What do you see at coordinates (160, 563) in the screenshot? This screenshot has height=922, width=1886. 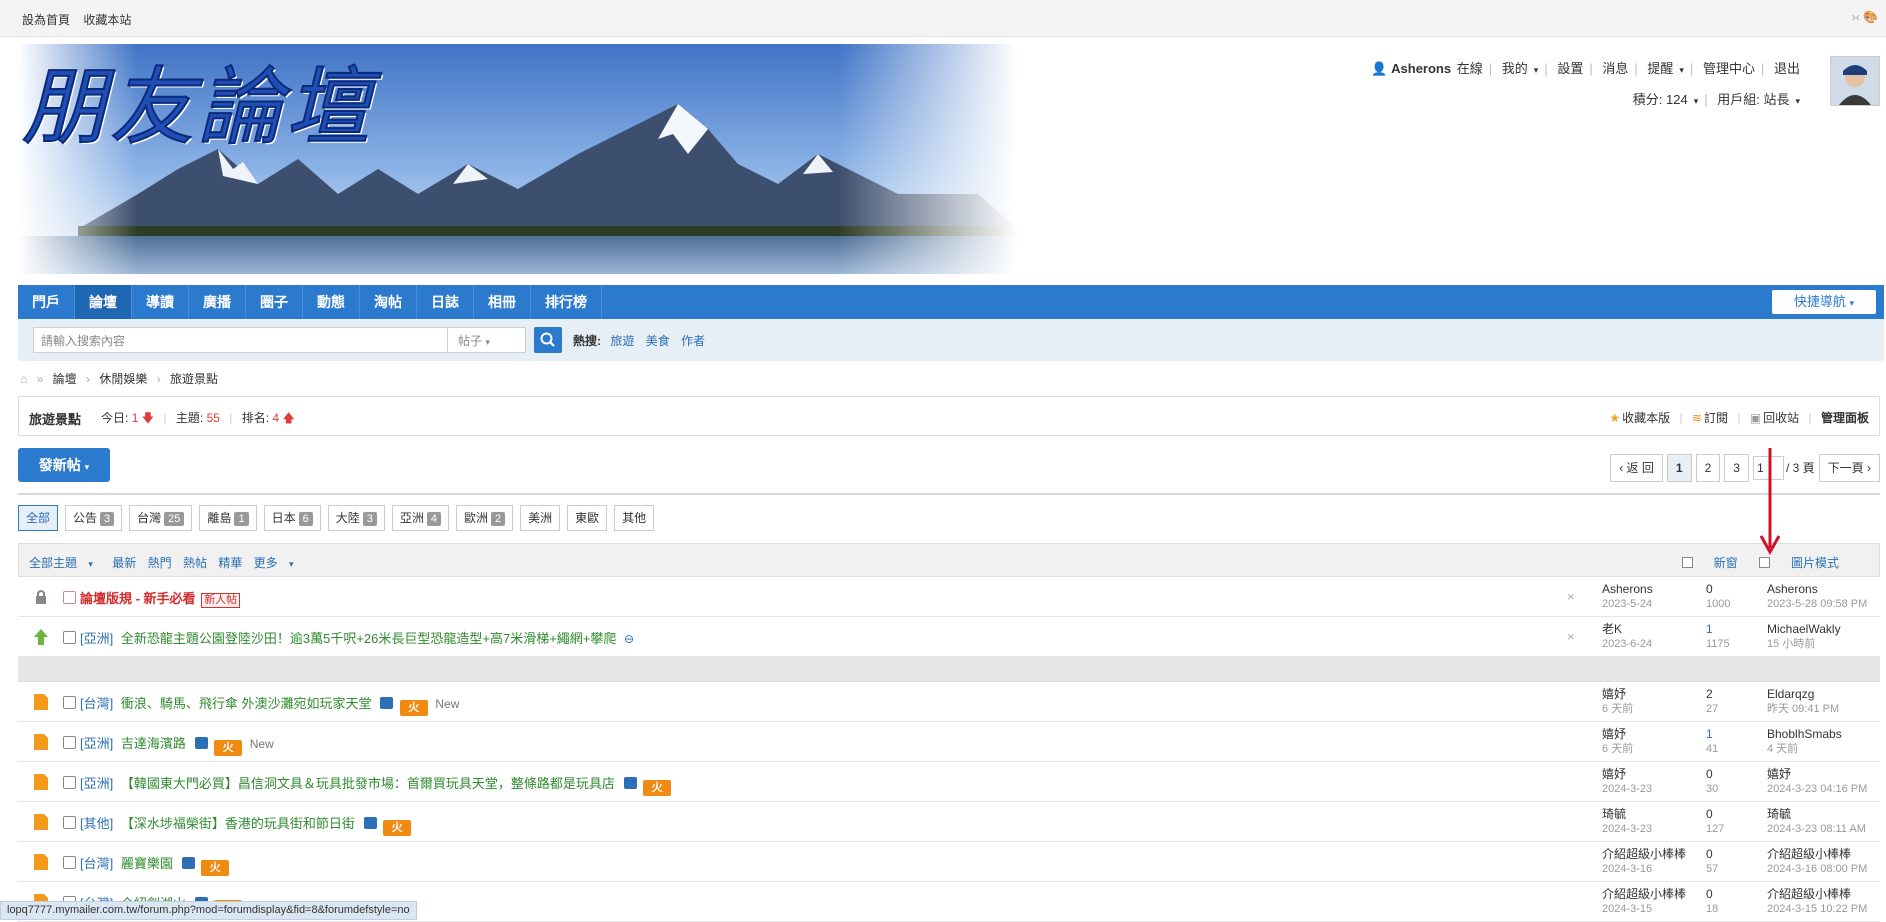 I see `filter-popular: 熱門` at bounding box center [160, 563].